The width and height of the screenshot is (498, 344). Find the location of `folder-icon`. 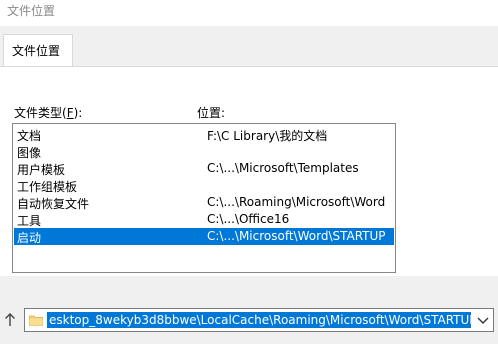

folder-icon is located at coordinates (36, 320).